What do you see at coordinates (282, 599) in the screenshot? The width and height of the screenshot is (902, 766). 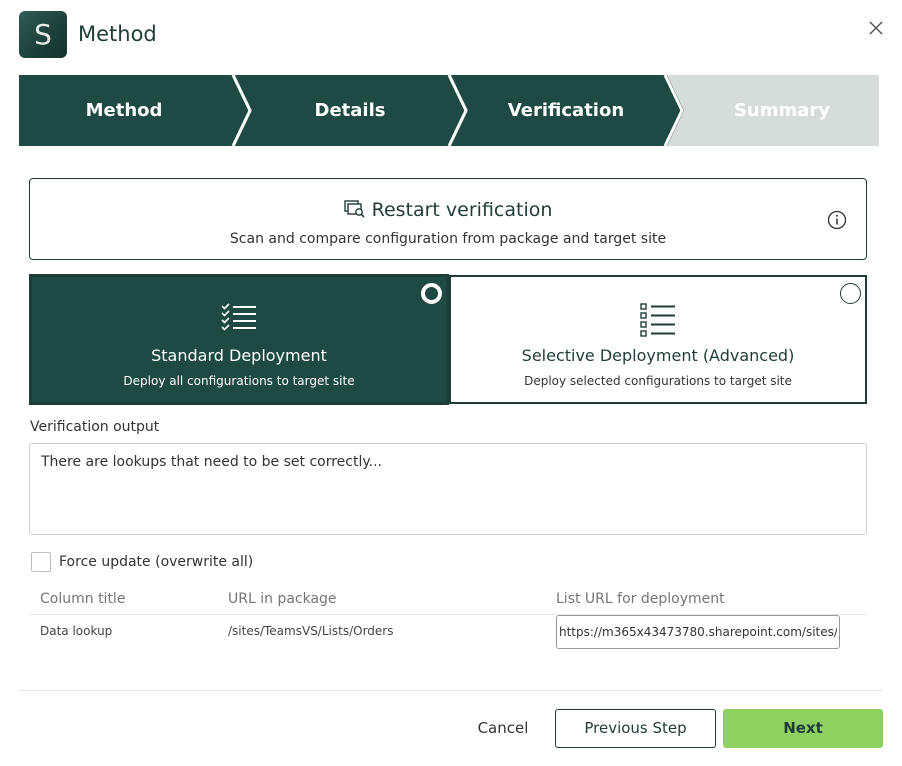 I see `column-header-url-in-package: URL in package` at bounding box center [282, 599].